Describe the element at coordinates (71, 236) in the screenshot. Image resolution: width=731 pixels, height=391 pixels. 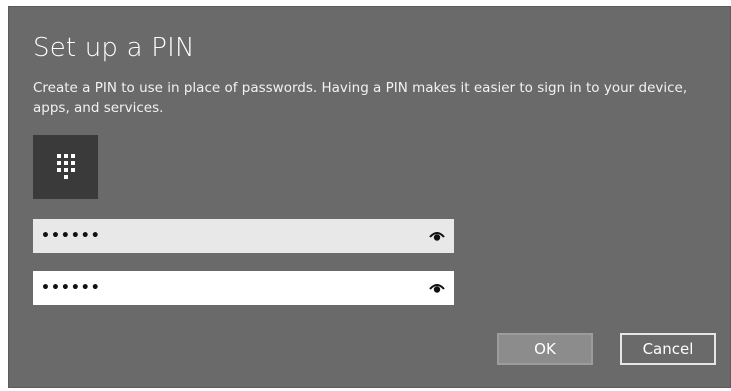
I see `new-pin-value: ••••••` at that location.